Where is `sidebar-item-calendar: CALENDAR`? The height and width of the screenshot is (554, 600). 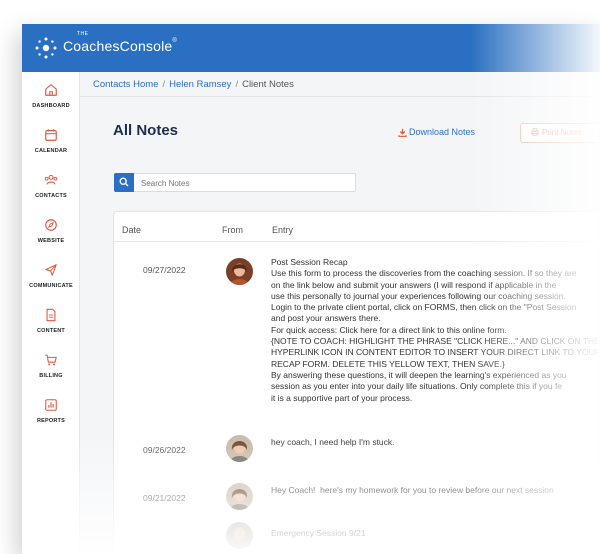
sidebar-item-calendar: CALENDAR is located at coordinates (51, 148).